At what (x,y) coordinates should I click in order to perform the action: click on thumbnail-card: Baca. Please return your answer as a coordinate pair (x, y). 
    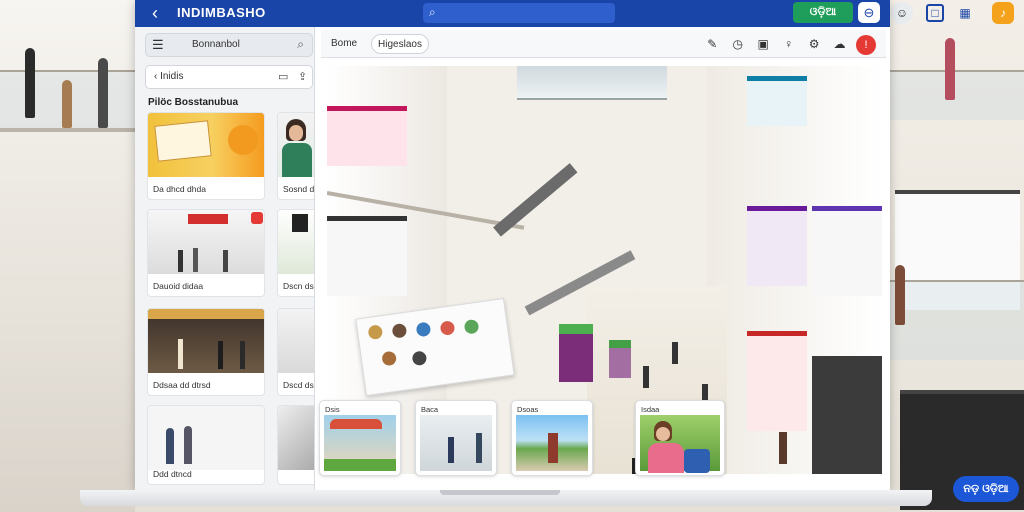
    Looking at the image, I should click on (456, 438).